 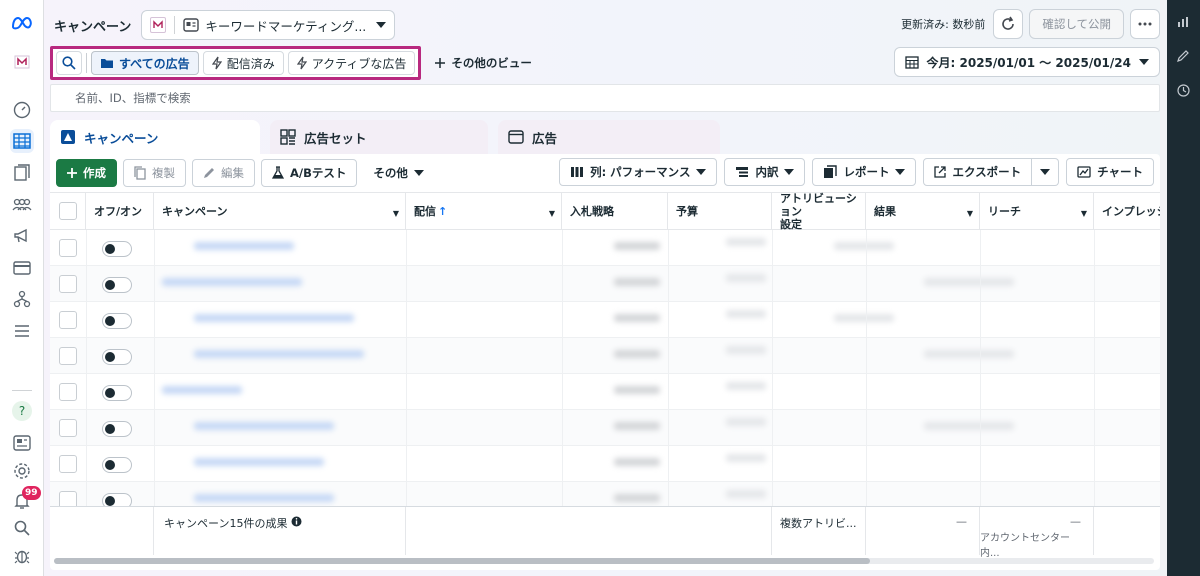 What do you see at coordinates (923, 531) in the screenshot?
I see `summary-results: —` at bounding box center [923, 531].